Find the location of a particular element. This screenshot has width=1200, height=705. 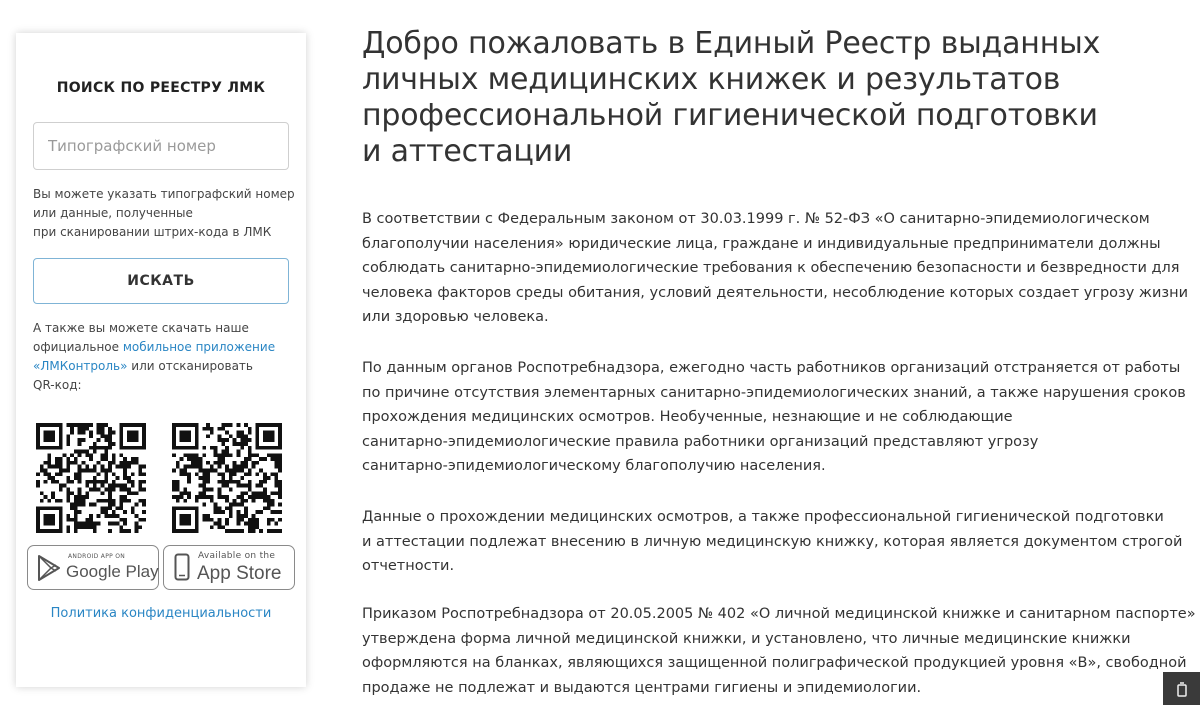

download-line: «ЛМКонтроль» или отсканировать is located at coordinates (164, 366).